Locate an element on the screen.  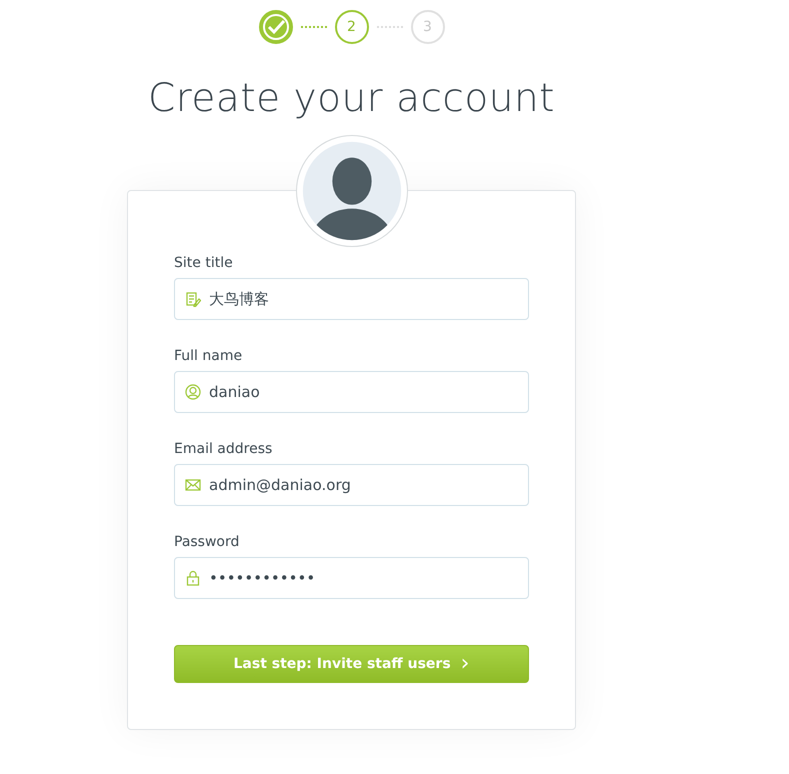
page-title: Create your account is located at coordinates (351, 99).